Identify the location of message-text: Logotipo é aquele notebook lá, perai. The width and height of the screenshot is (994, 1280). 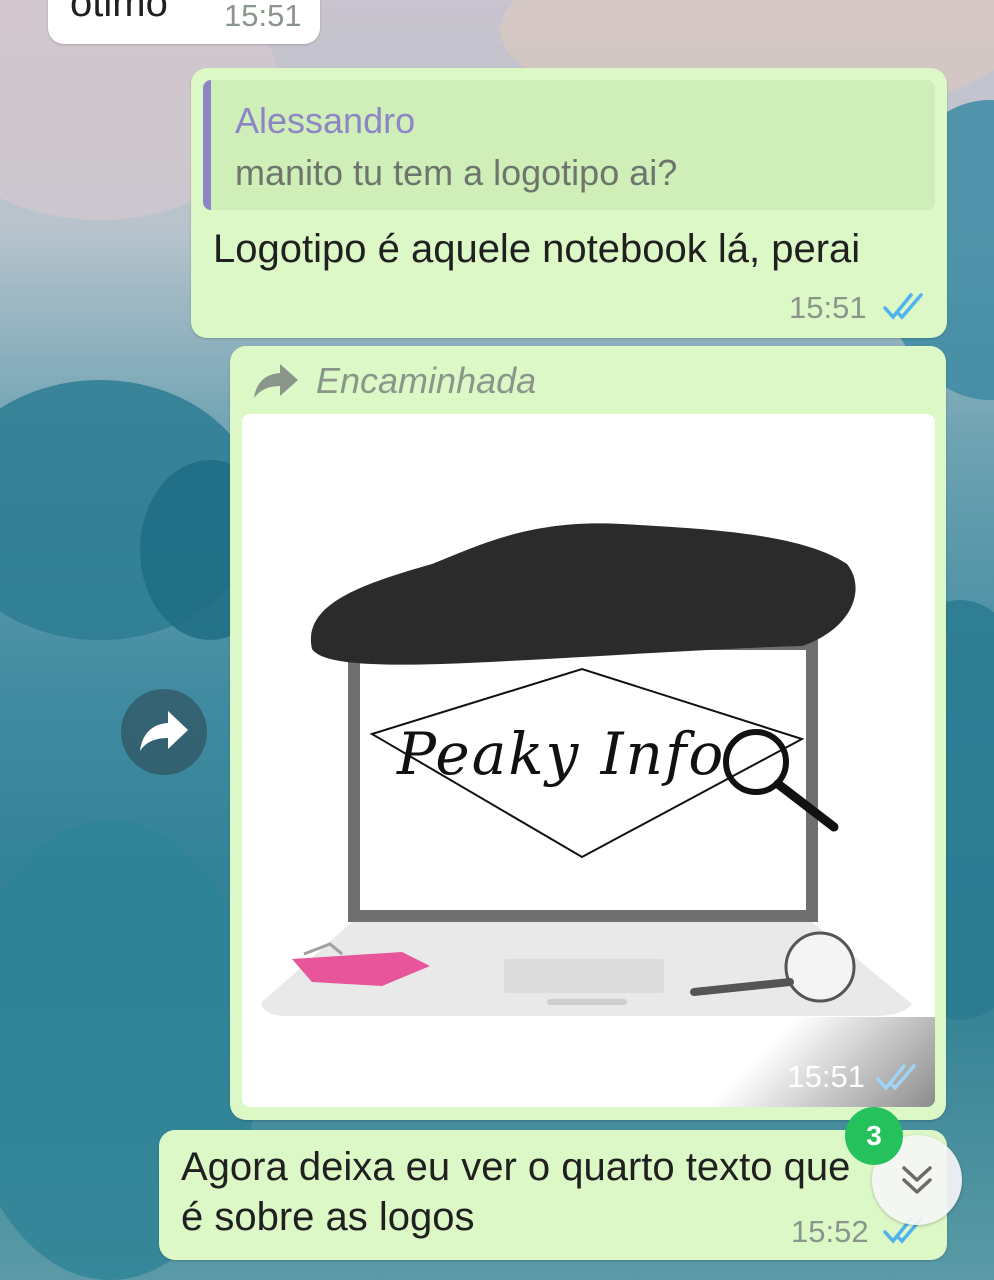
(537, 249).